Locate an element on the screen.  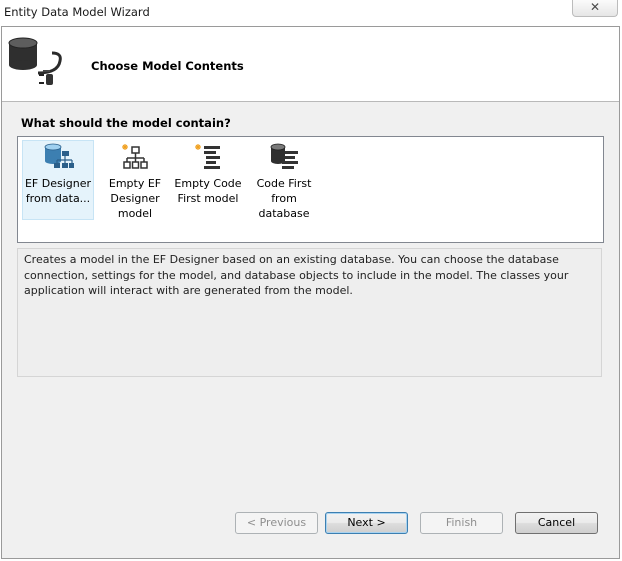
cancel-button: Cancel is located at coordinates (556, 523).